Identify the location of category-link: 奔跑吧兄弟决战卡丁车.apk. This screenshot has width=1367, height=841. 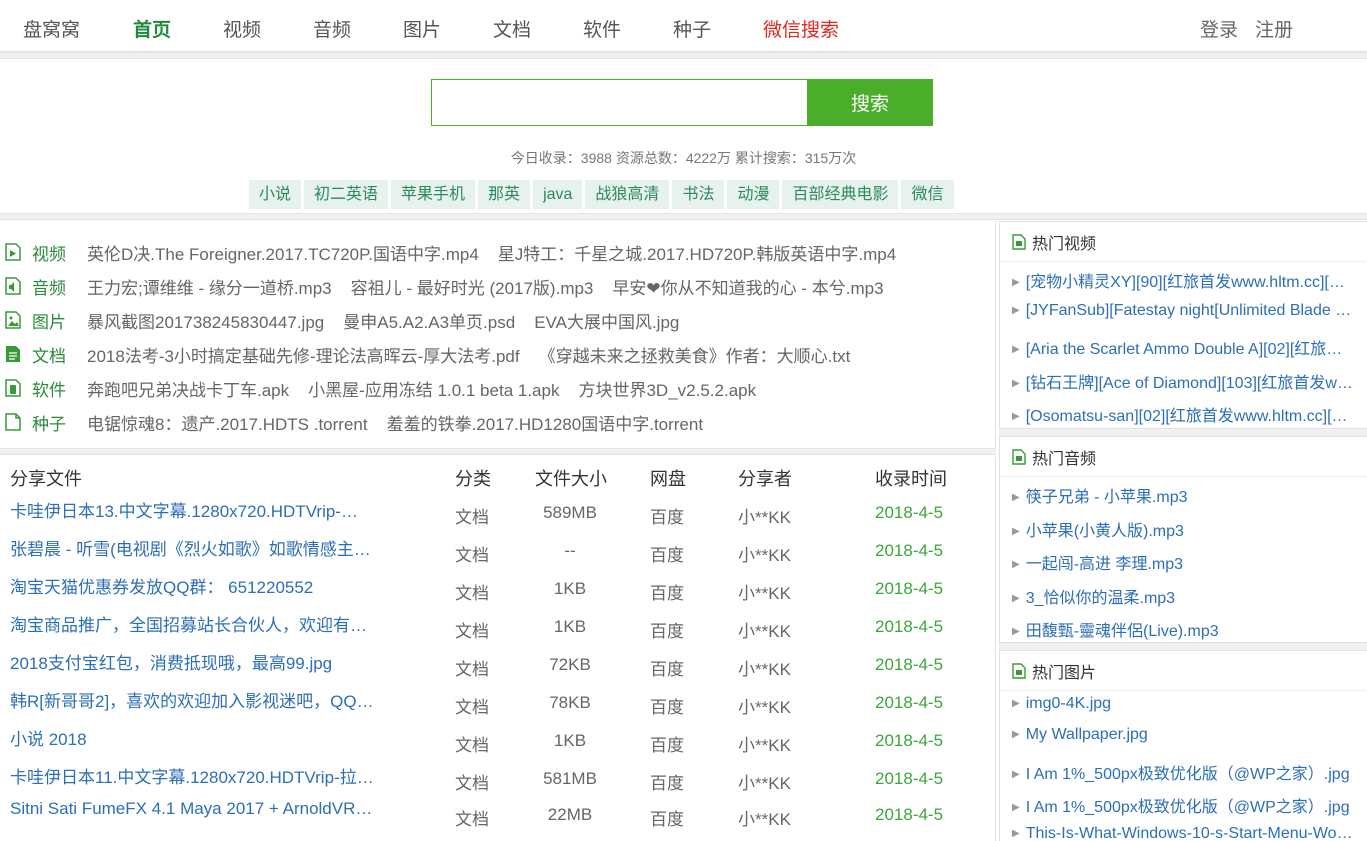
(188, 388).